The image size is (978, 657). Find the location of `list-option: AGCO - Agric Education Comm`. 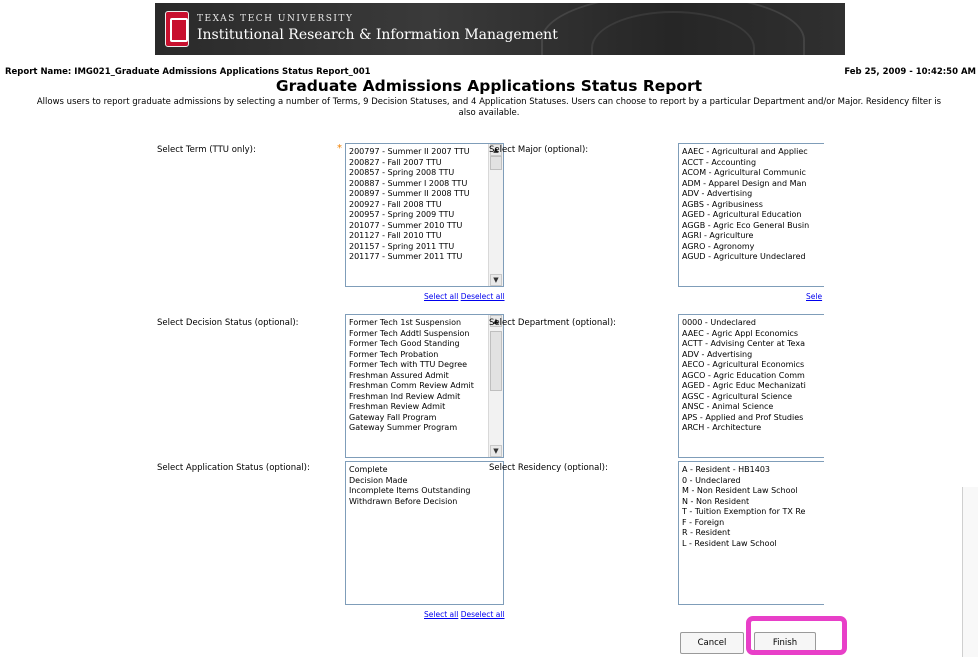

list-option: AGCO - Agric Education Comm is located at coordinates (753, 376).